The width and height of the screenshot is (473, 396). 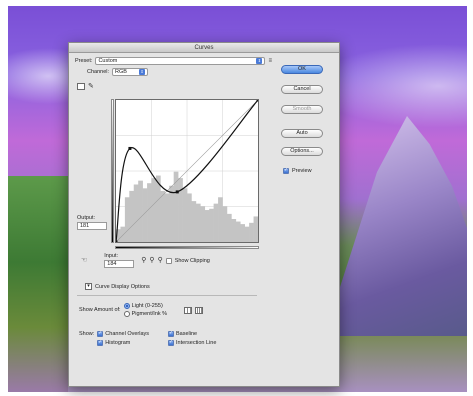 What do you see at coordinates (81, 86) in the screenshot?
I see `curve-point-tool-icon` at bounding box center [81, 86].